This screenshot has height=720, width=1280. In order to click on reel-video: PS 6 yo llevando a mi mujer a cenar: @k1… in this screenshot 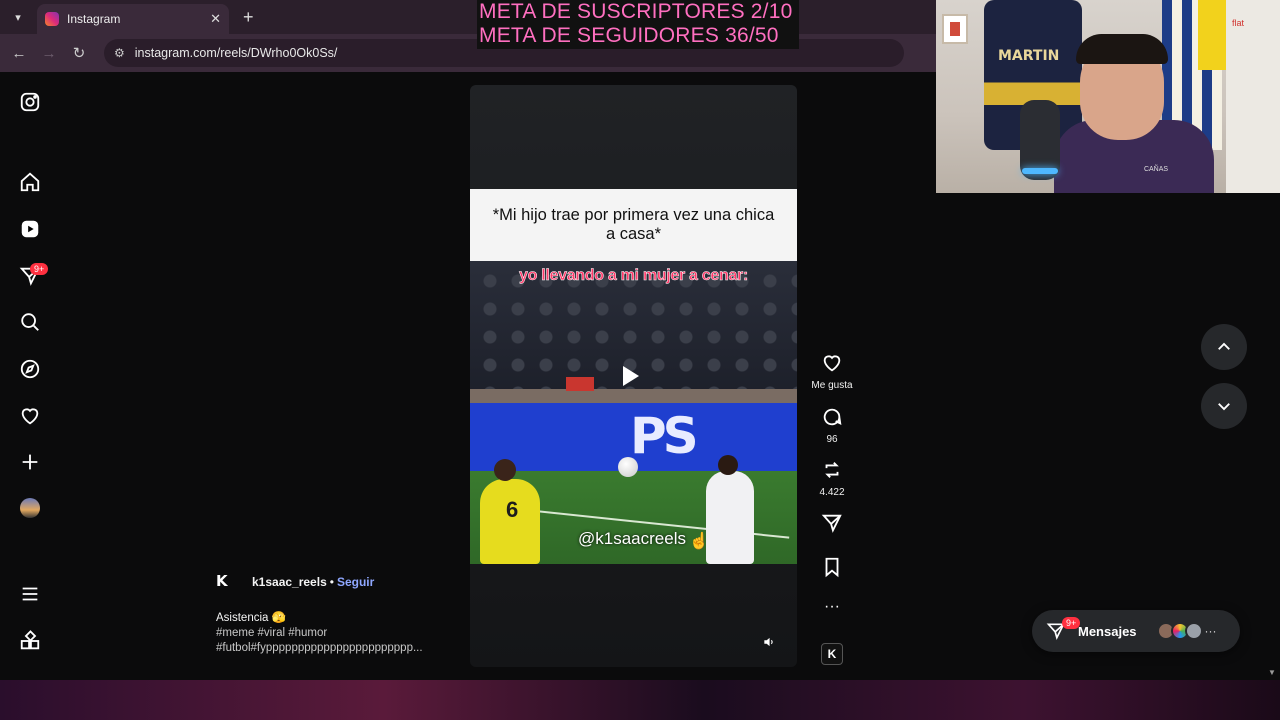, I will do `click(633, 412)`.